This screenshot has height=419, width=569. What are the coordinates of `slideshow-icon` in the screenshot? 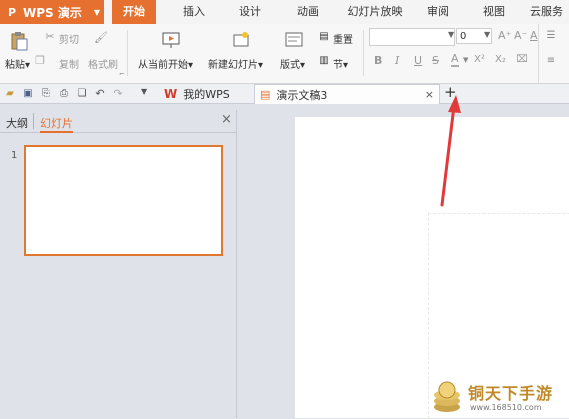 It's located at (171, 40).